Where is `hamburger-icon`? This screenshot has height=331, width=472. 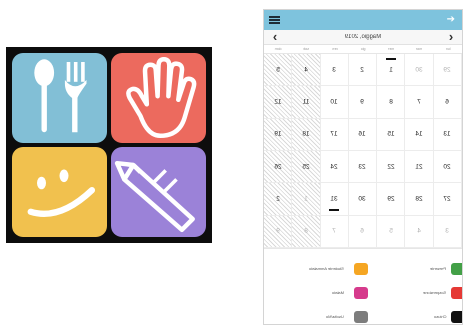 hamburger-icon is located at coordinates (274, 20).